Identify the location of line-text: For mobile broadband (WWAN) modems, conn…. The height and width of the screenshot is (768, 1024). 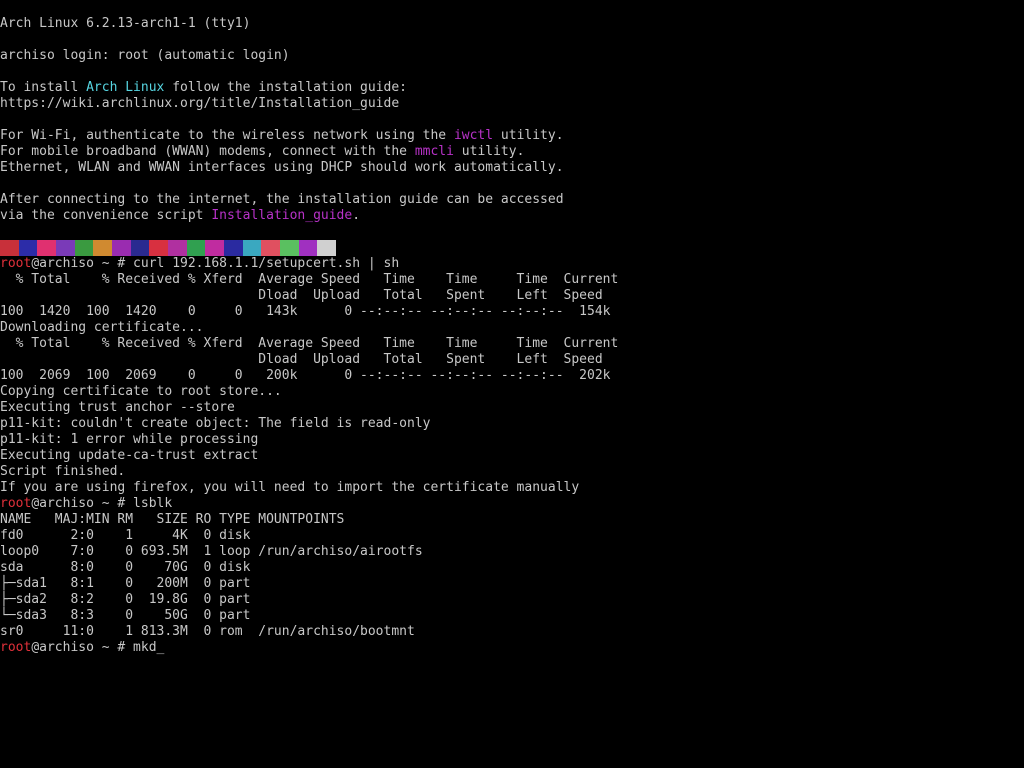
(207, 151).